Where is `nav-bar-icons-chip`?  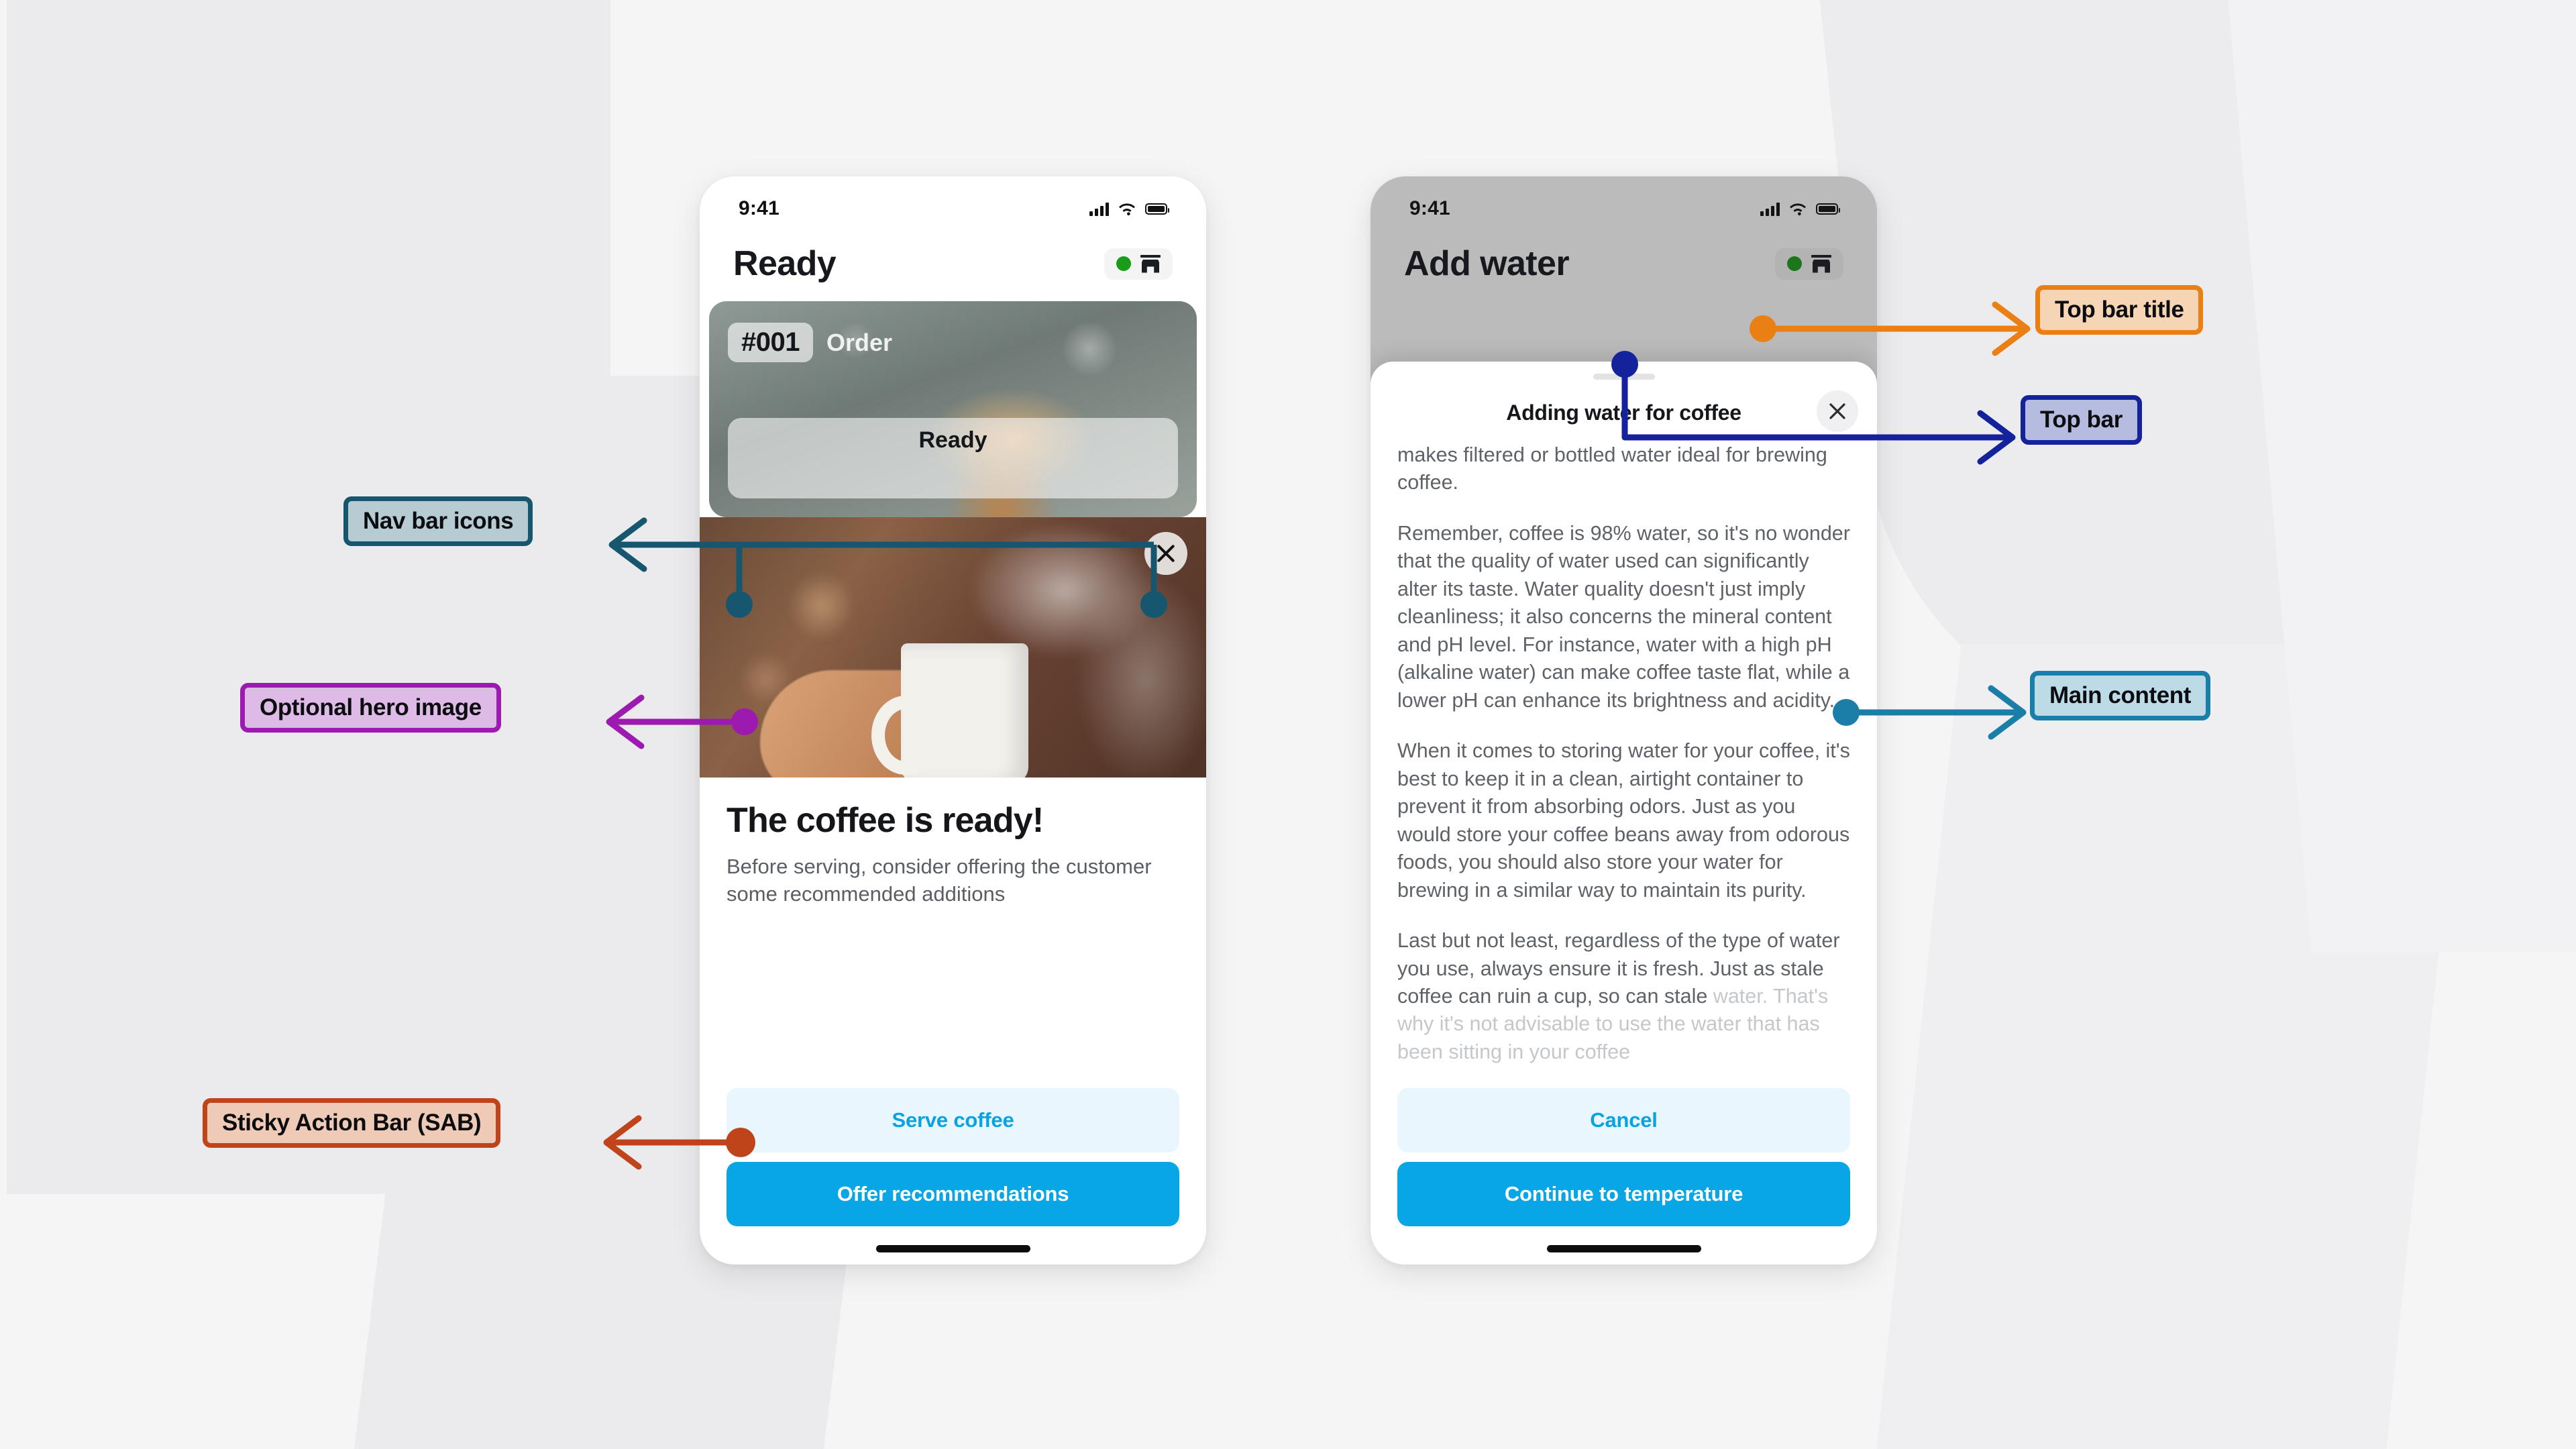
nav-bar-icons-chip is located at coordinates (1138, 264).